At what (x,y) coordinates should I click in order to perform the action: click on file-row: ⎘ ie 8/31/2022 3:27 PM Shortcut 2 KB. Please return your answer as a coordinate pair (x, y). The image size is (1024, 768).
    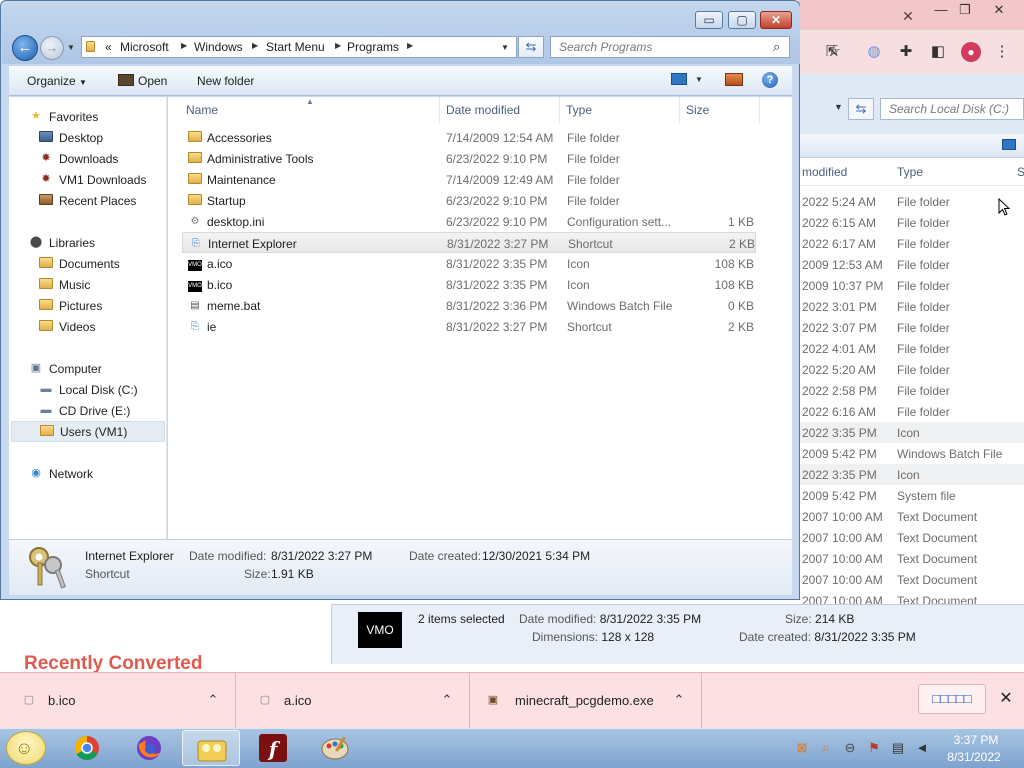
    Looking at the image, I should click on (469, 326).